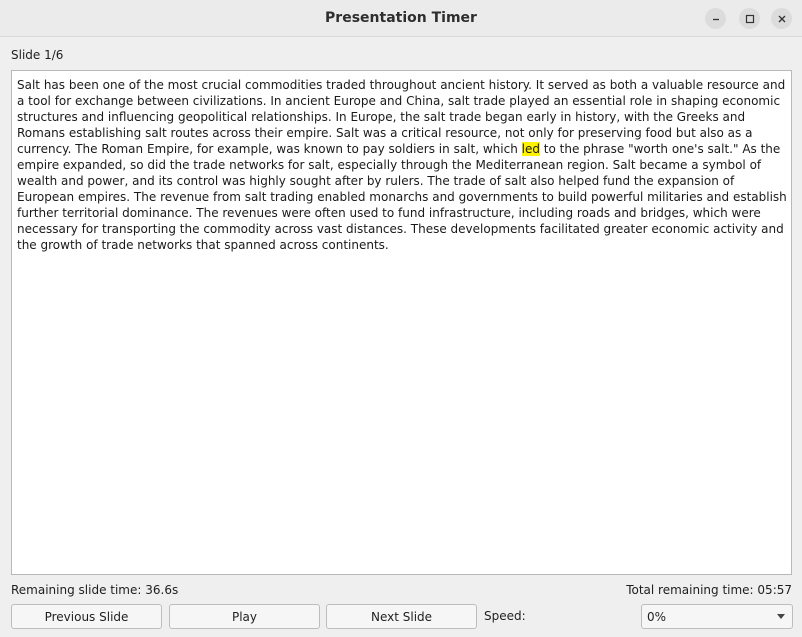 This screenshot has width=802, height=637. Describe the element at coordinates (401, 616) in the screenshot. I see `next-slide-button: Next Slide` at that location.